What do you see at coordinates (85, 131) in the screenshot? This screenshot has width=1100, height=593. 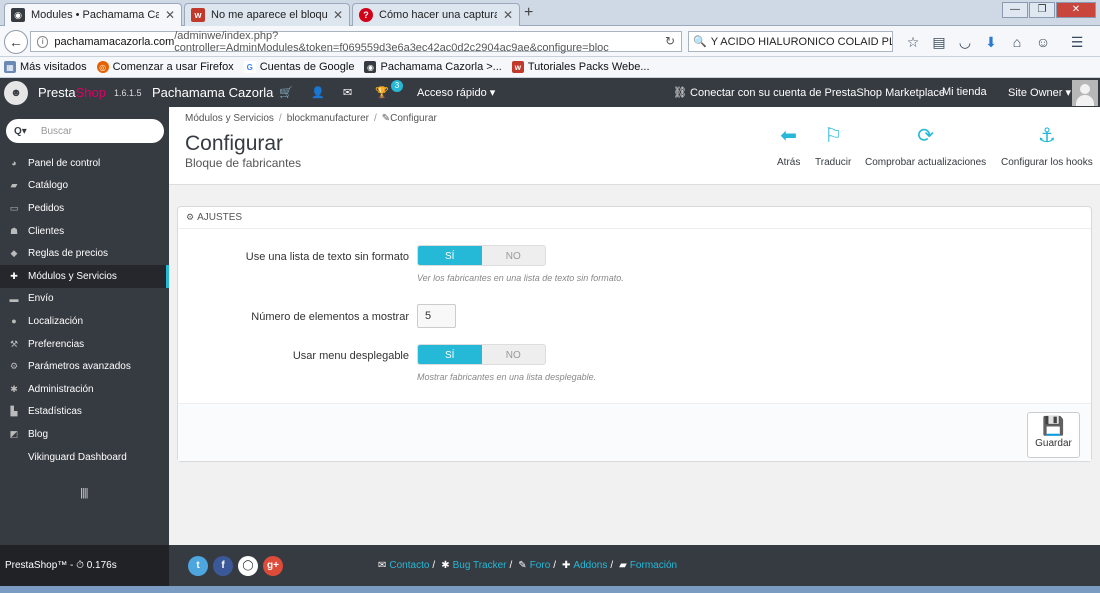 I see `sidebar-search-input: Q▾ Buscar` at bounding box center [85, 131].